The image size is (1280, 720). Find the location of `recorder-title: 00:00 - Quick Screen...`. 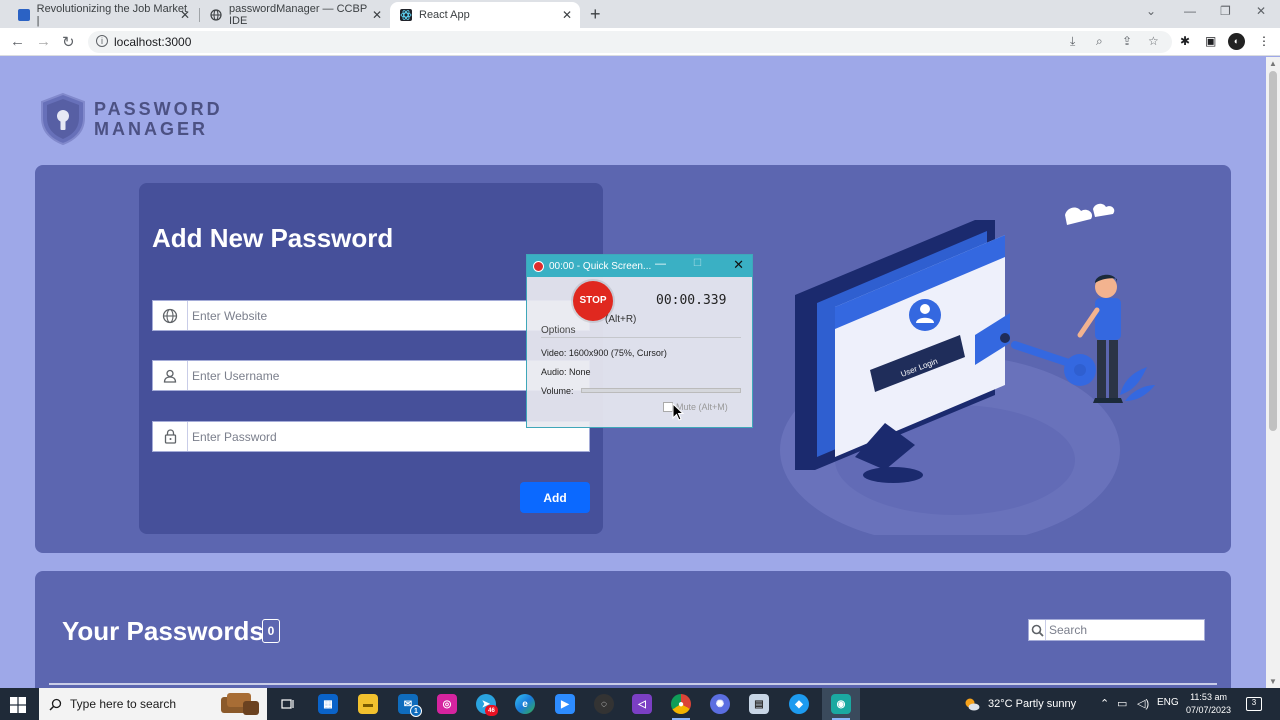

recorder-title: 00:00 - Quick Screen... is located at coordinates (600, 266).